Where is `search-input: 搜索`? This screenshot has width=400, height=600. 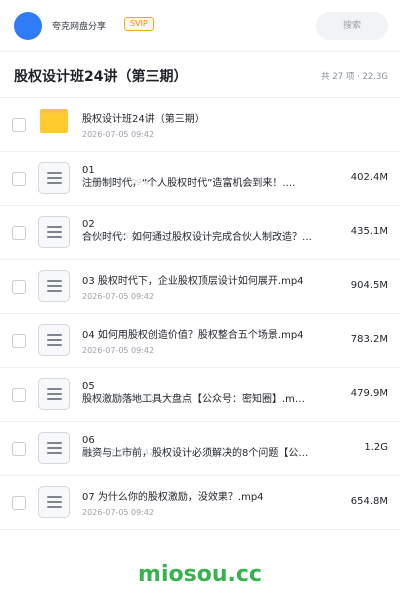 search-input: 搜索 is located at coordinates (352, 26).